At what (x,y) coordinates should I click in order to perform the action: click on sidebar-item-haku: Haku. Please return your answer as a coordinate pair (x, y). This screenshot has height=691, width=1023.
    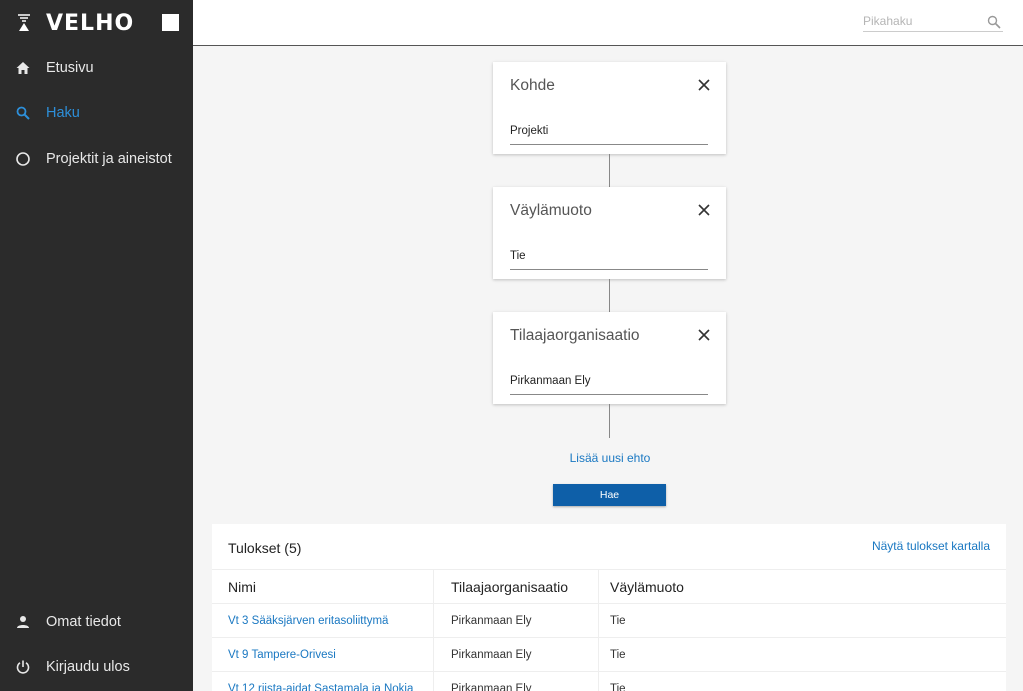
    Looking at the image, I should click on (96, 113).